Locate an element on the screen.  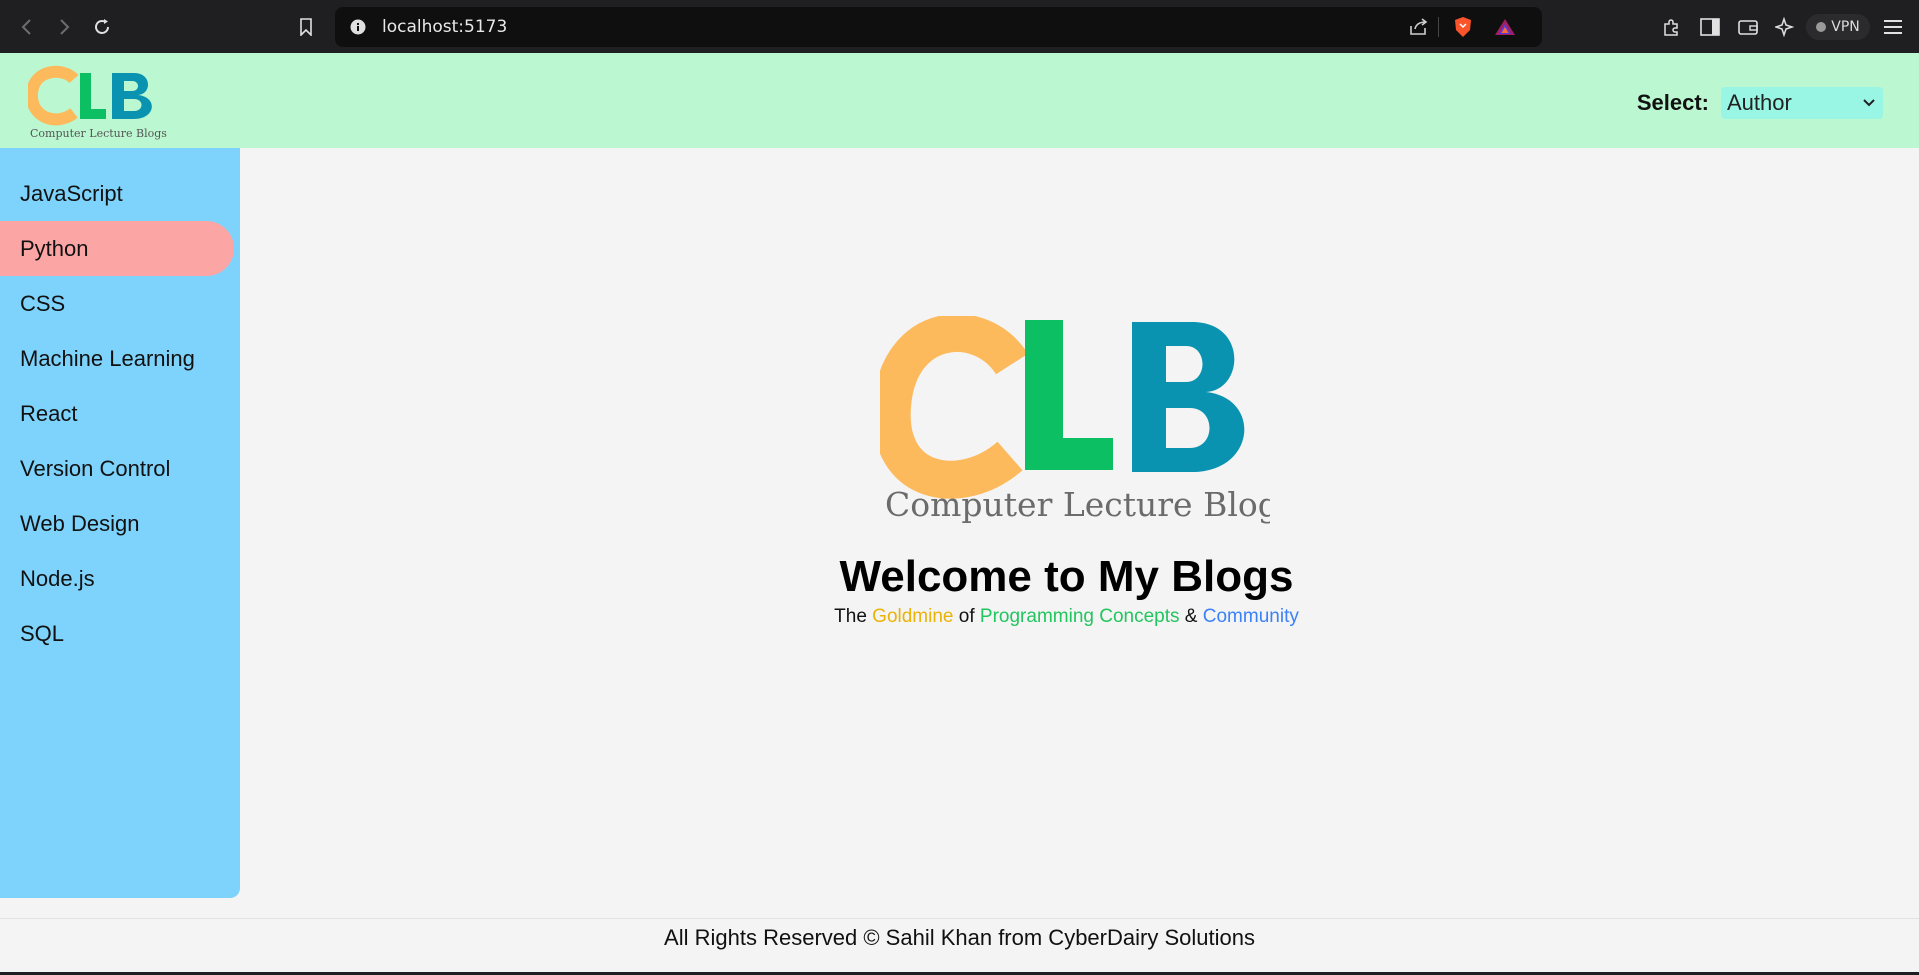
header-logo: Computer Lecture Blogs is located at coordinates (96, 101).